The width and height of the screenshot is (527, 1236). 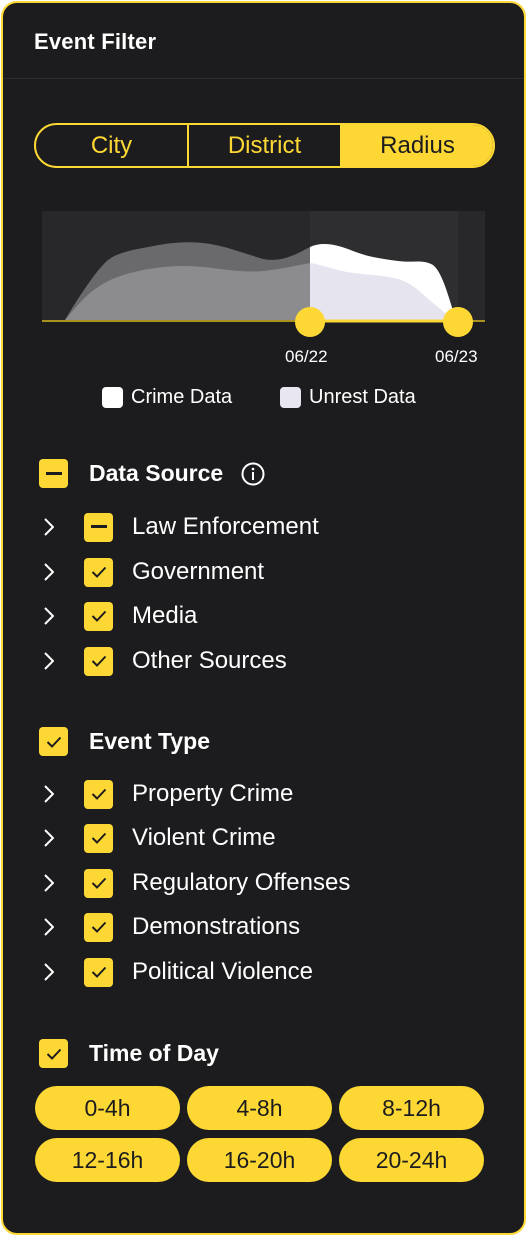 I want to click on legend-swatch-unrest, so click(x=290, y=397).